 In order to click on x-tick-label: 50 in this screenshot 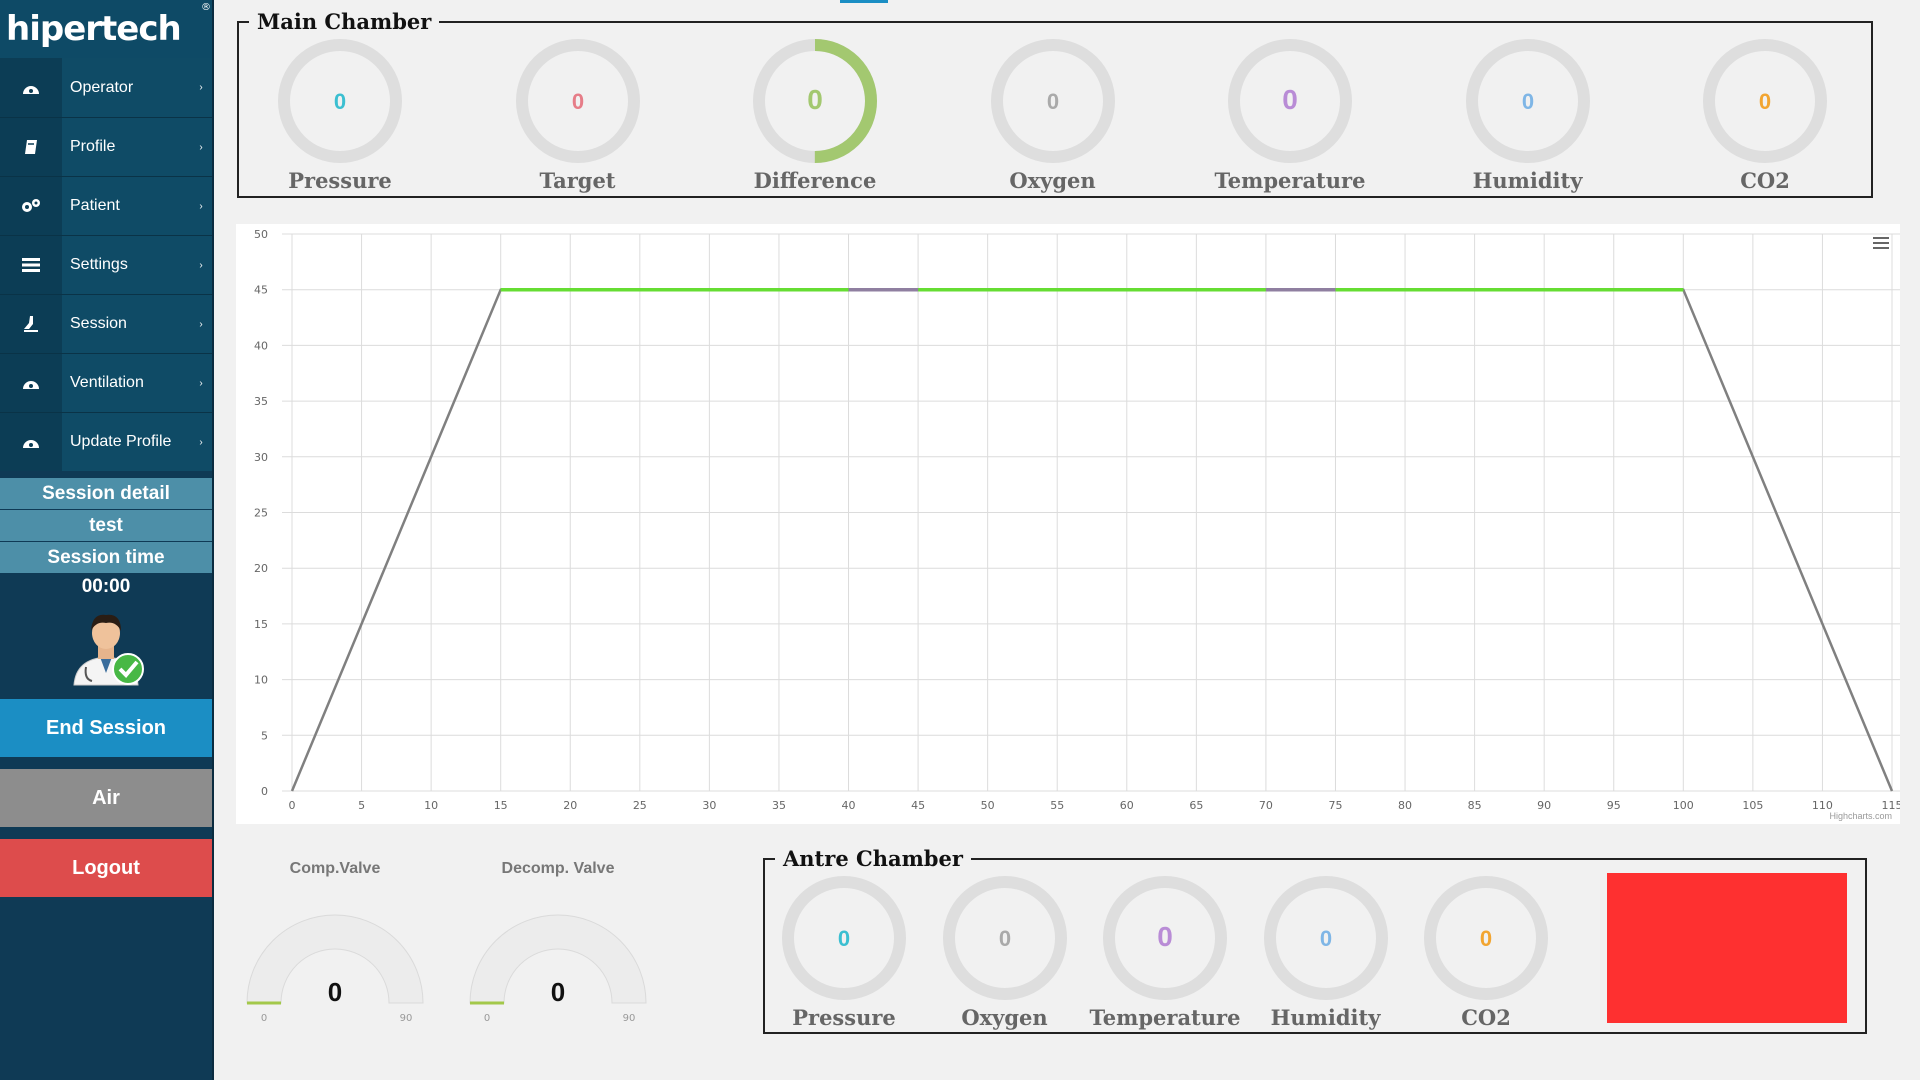, I will do `click(988, 805)`.